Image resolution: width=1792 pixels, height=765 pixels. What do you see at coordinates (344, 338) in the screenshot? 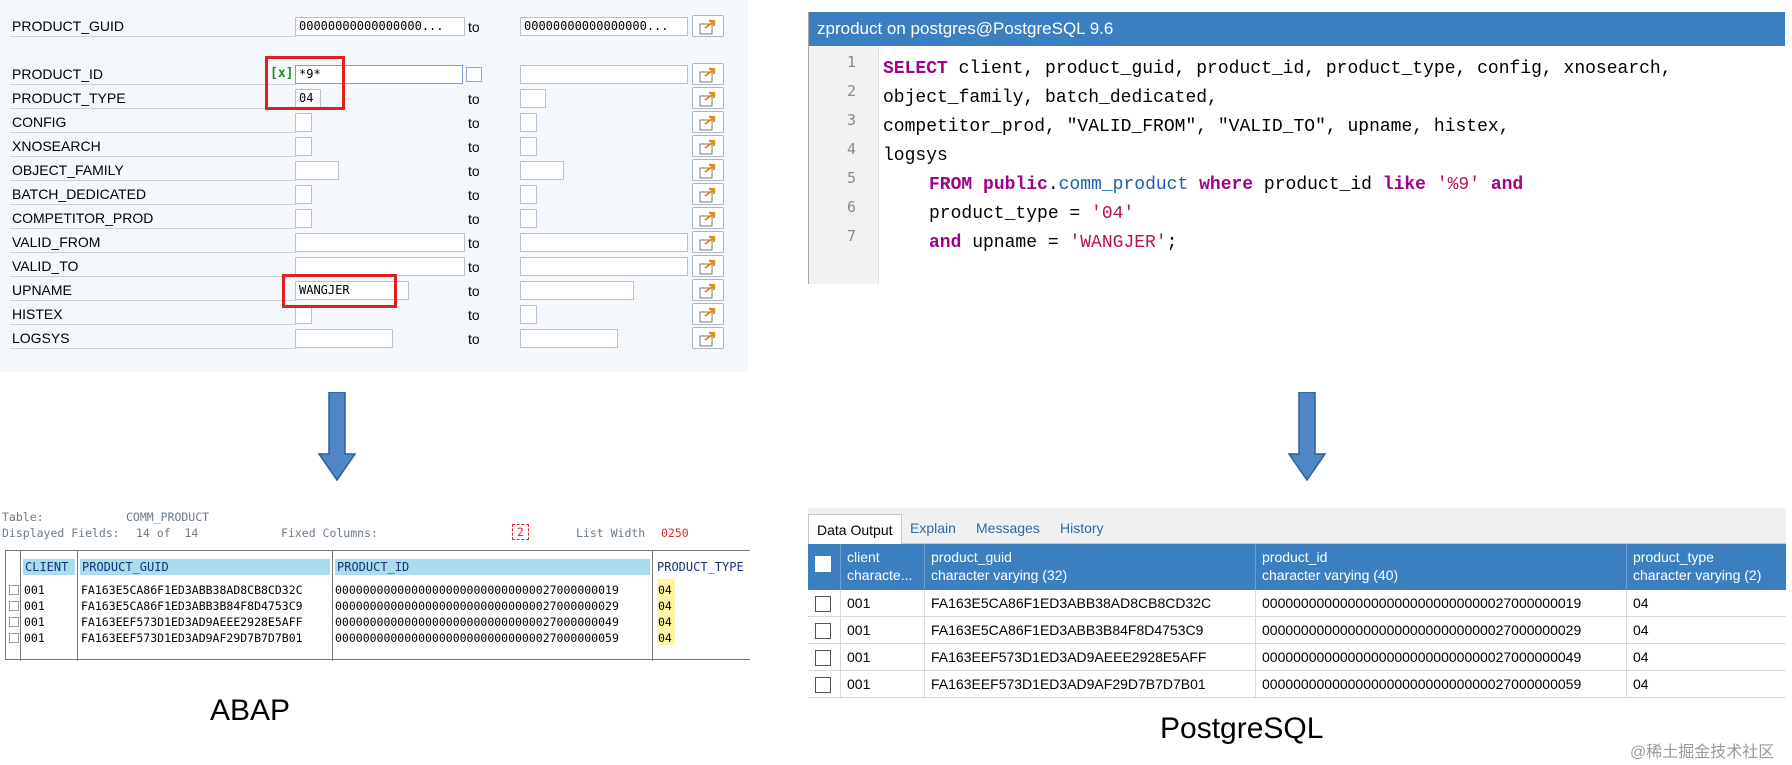
I see `logsys-low-input` at bounding box center [344, 338].